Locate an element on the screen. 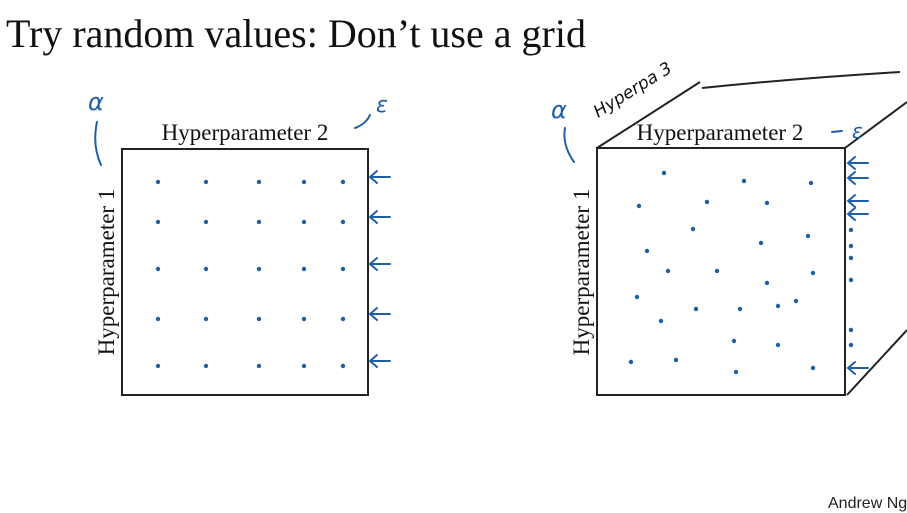  right-label-hyperparameter-1: Hyperparameter 1 is located at coordinates (581, 272).